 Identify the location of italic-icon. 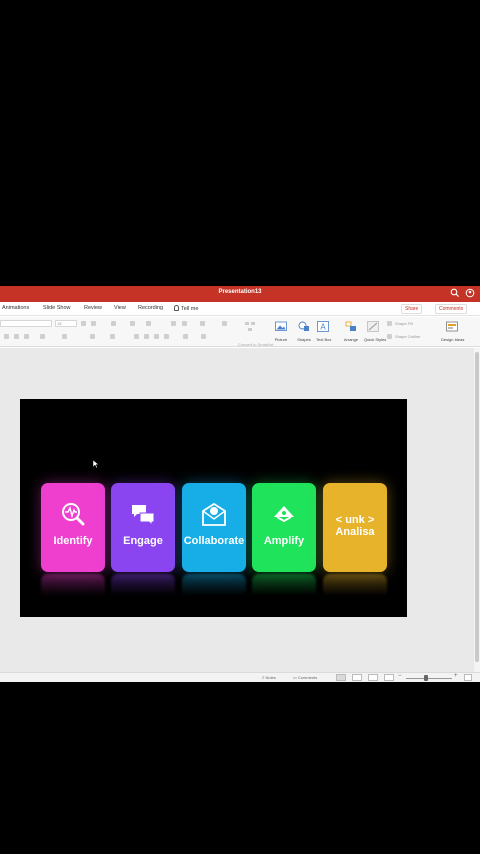
(16, 336).